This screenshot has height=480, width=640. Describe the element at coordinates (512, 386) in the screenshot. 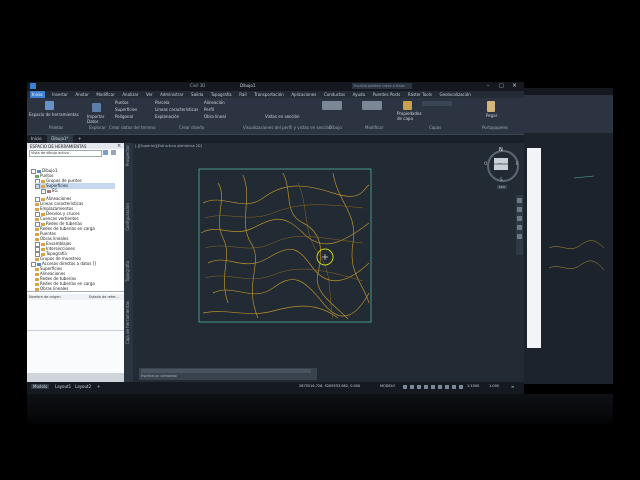

I see `customize-menu-icon: ≡` at that location.